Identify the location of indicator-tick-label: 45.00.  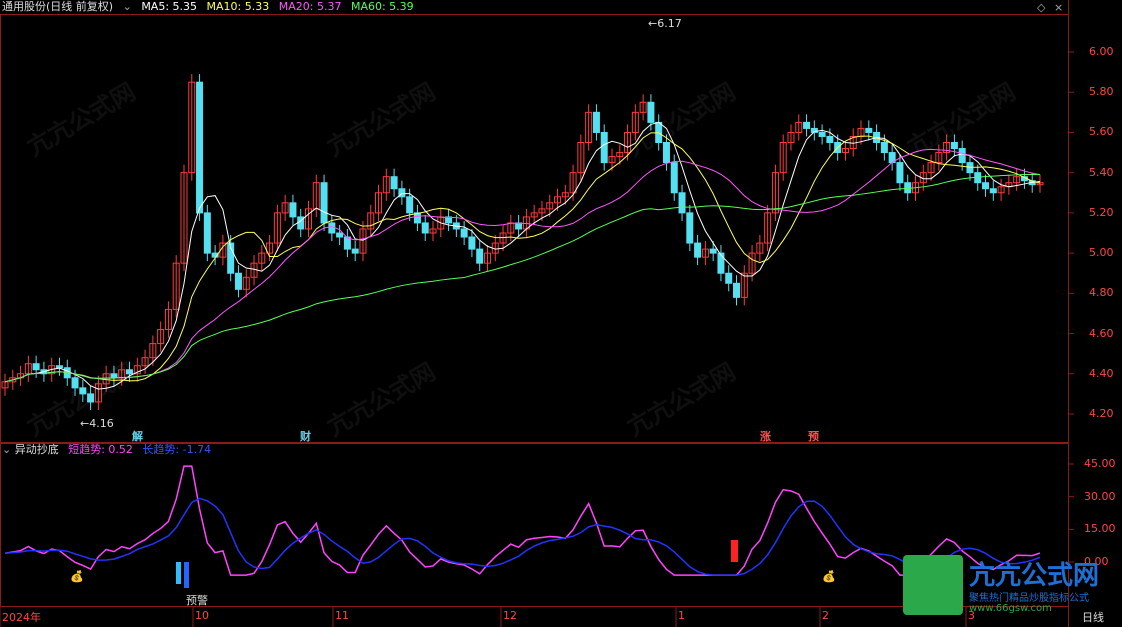
(1100, 463).